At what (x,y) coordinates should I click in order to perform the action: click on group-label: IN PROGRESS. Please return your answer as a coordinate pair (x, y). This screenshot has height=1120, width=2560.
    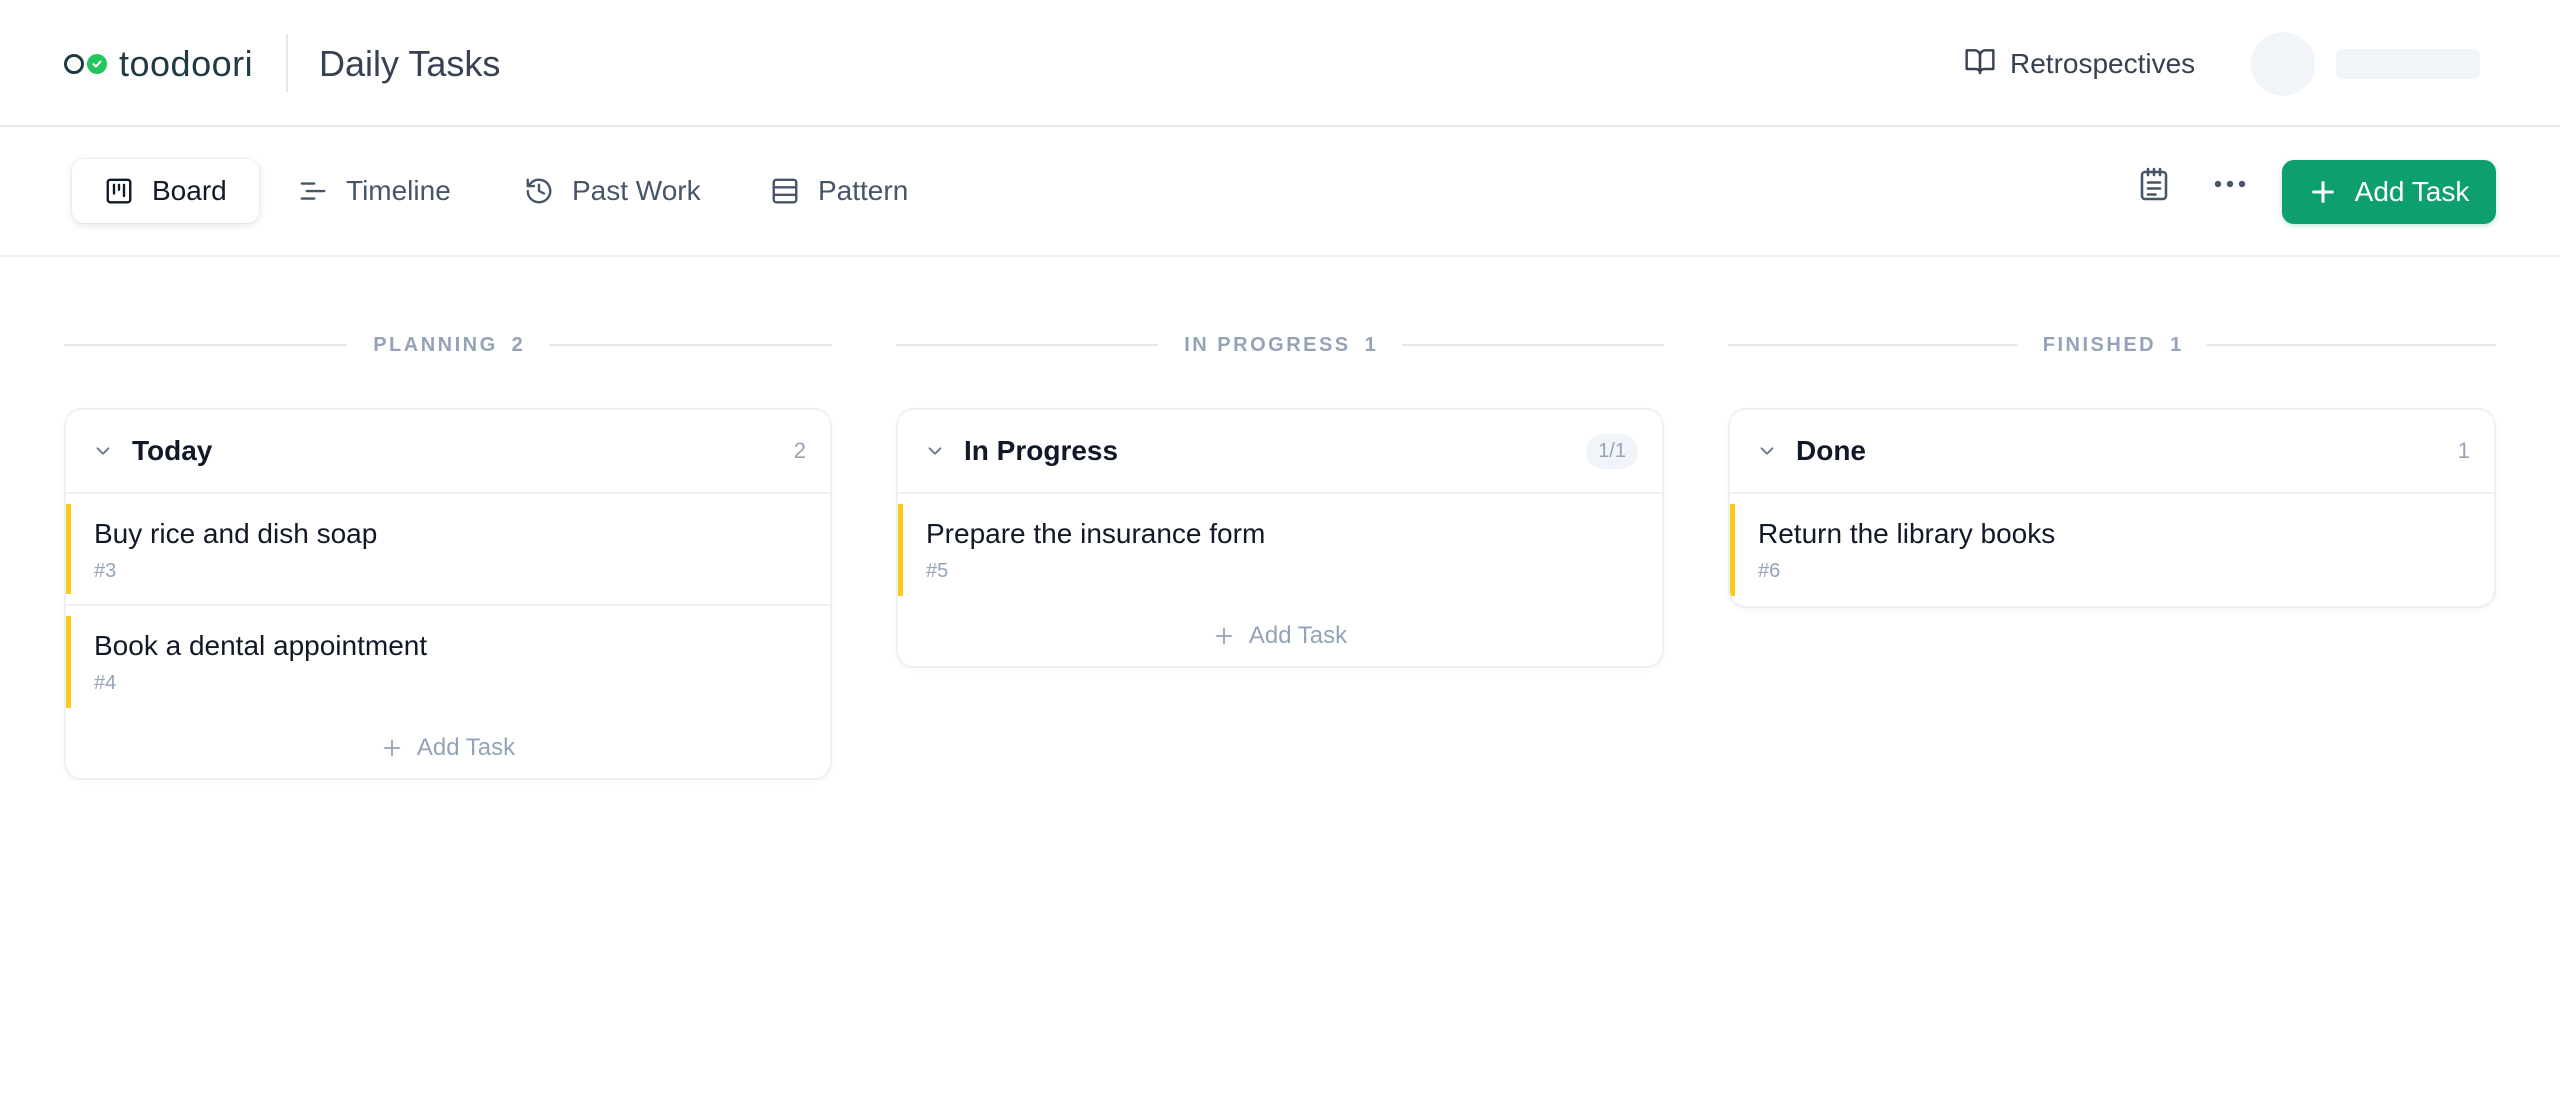
    Looking at the image, I should click on (1267, 344).